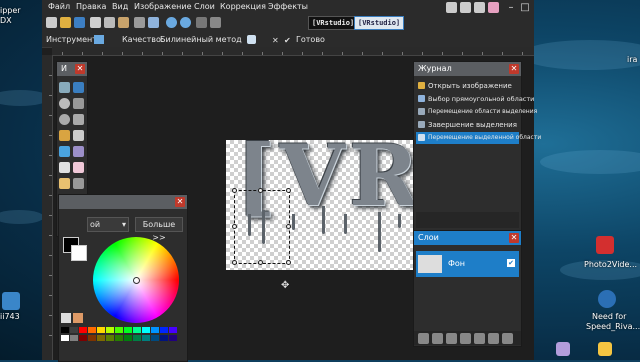 The width and height of the screenshot is (640, 362). I want to click on rect-select-tool-icon, so click(64, 87).